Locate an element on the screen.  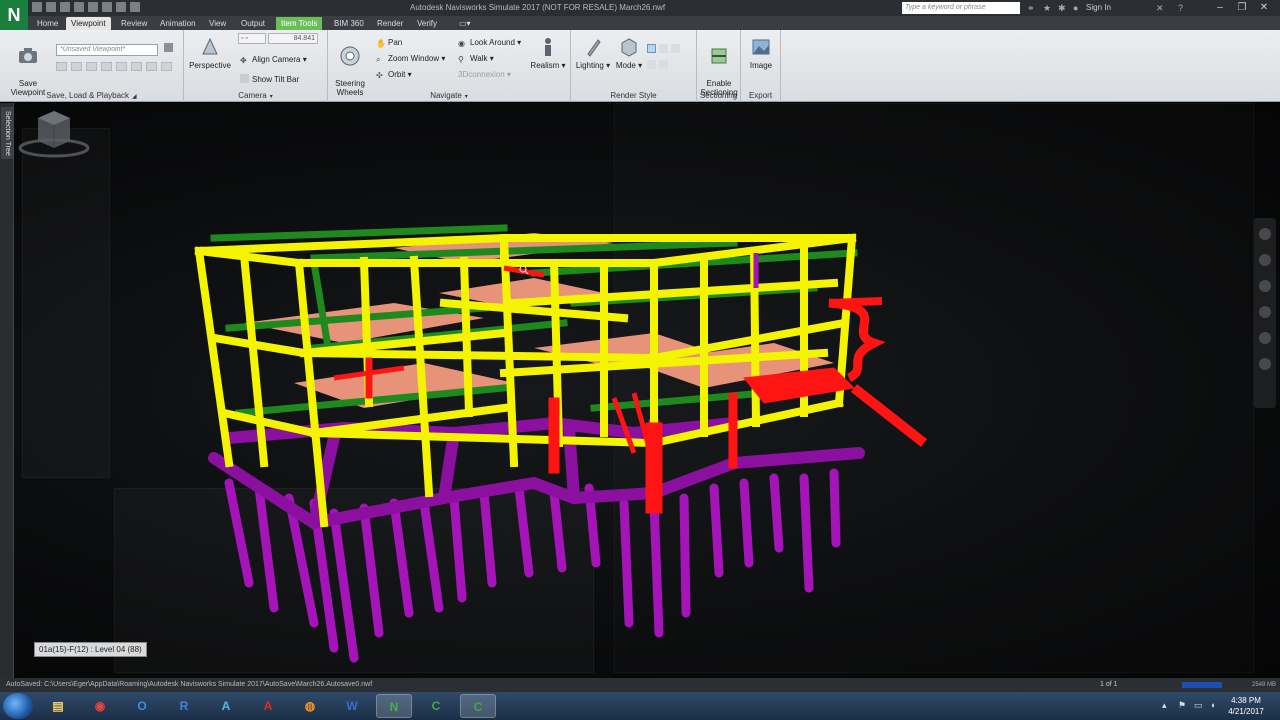
outlook-taskbar-icon: O is located at coordinates (142, 706).